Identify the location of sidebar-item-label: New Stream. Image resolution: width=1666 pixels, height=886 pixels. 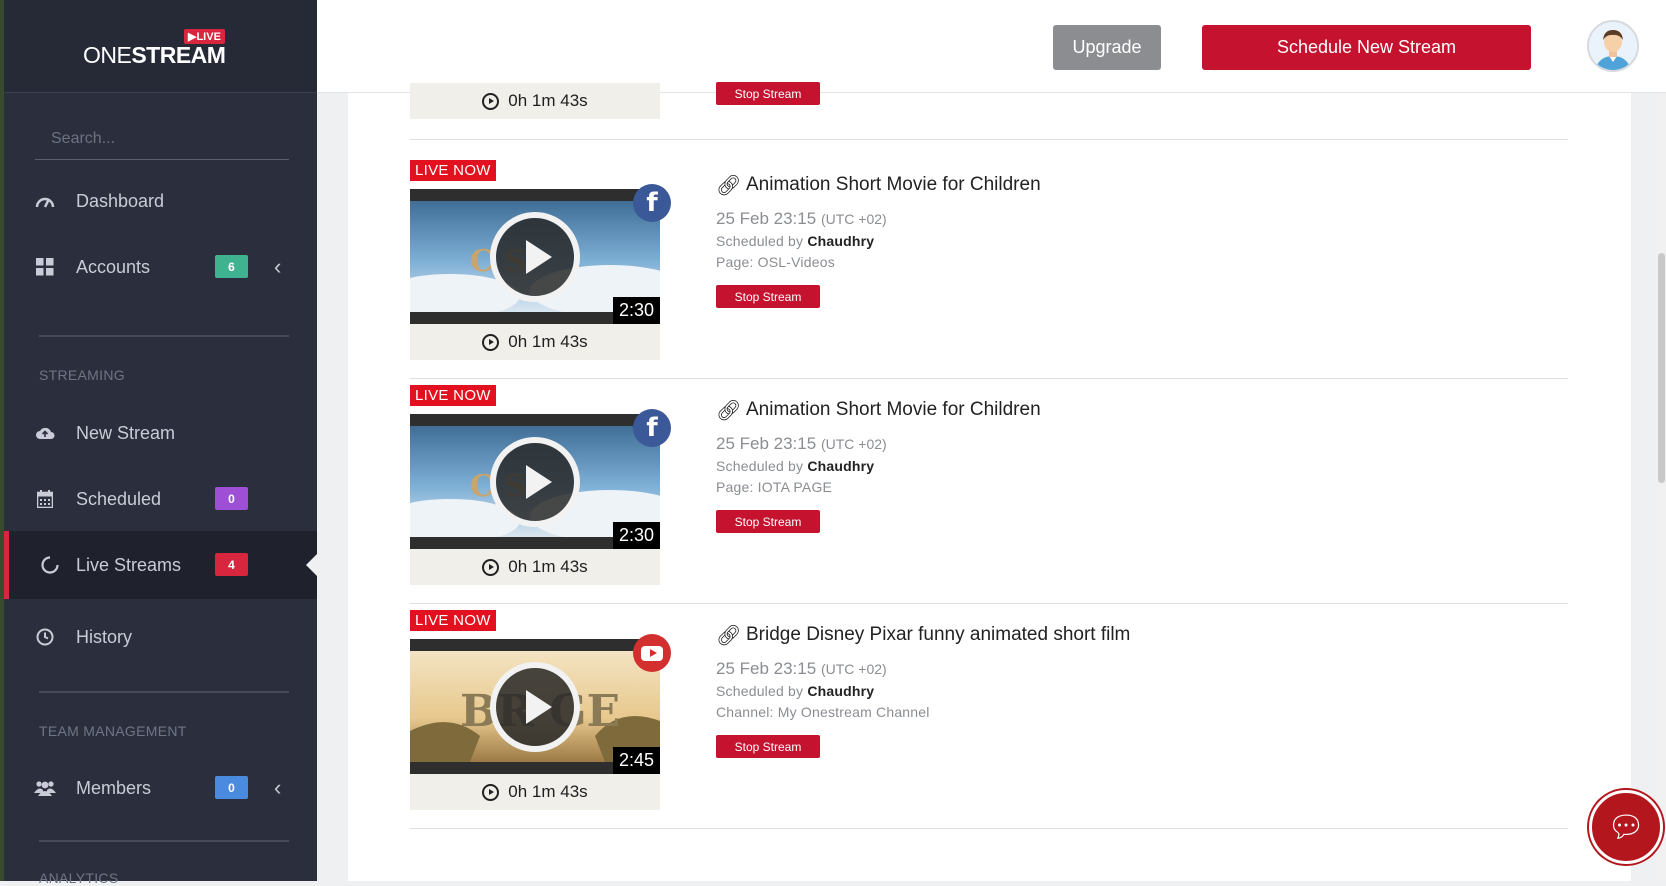
(126, 432).